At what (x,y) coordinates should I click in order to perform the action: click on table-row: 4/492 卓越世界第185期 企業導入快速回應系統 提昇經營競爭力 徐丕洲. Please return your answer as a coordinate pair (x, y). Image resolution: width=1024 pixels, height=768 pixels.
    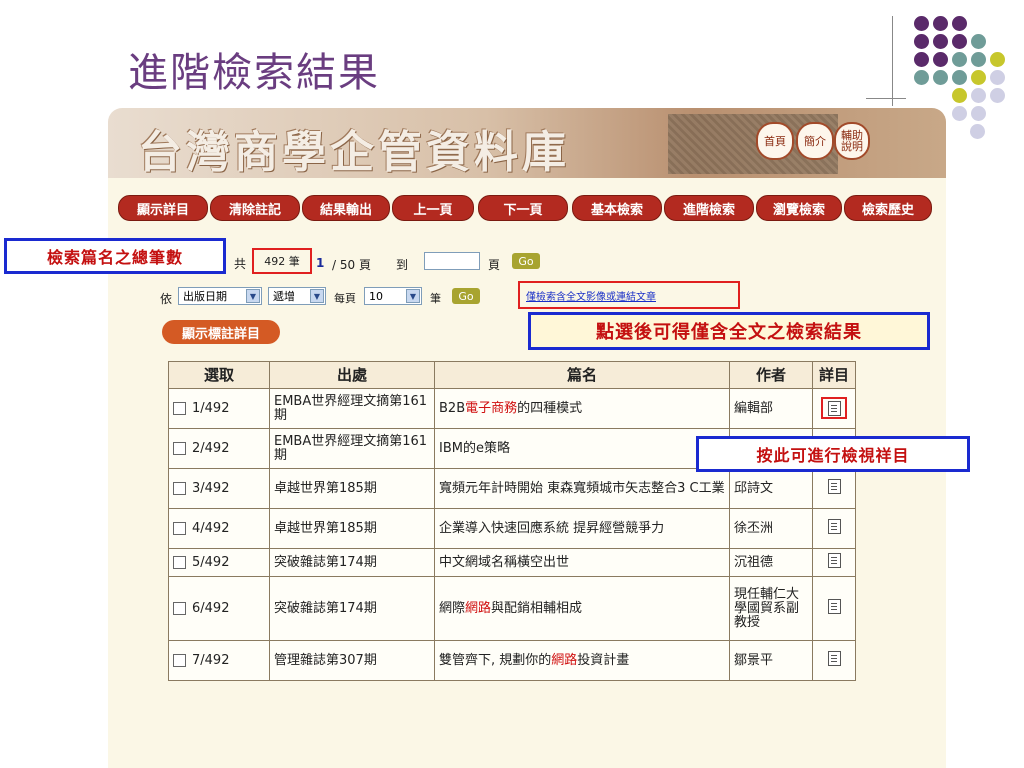
    Looking at the image, I should click on (512, 528).